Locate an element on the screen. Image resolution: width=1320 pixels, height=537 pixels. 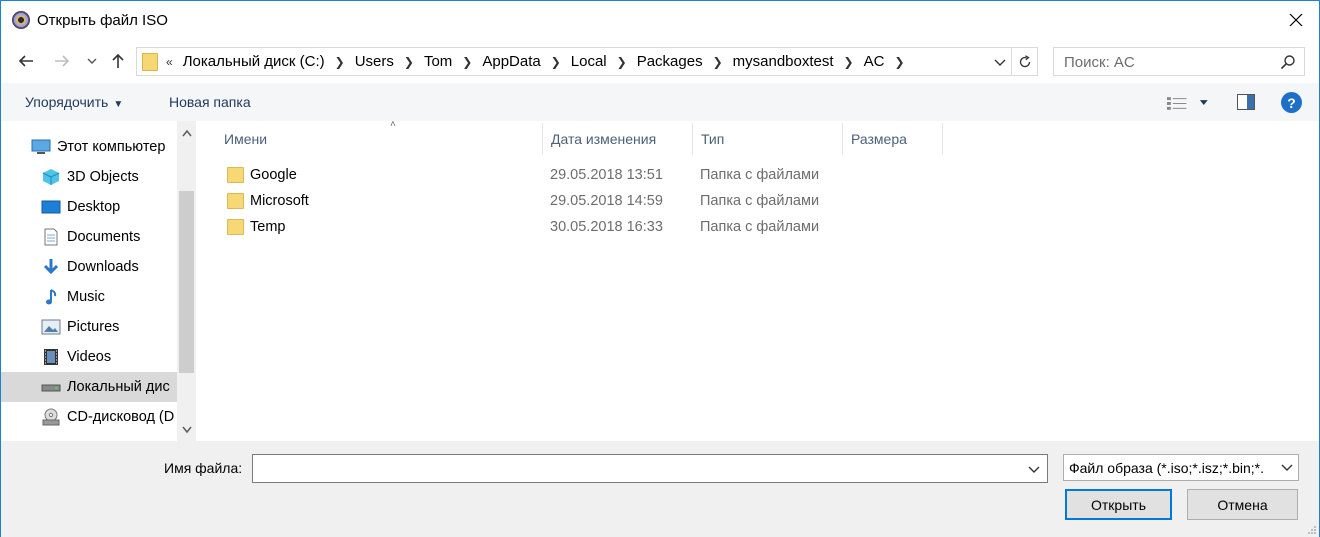
new-folder-button: Новая папка is located at coordinates (210, 102).